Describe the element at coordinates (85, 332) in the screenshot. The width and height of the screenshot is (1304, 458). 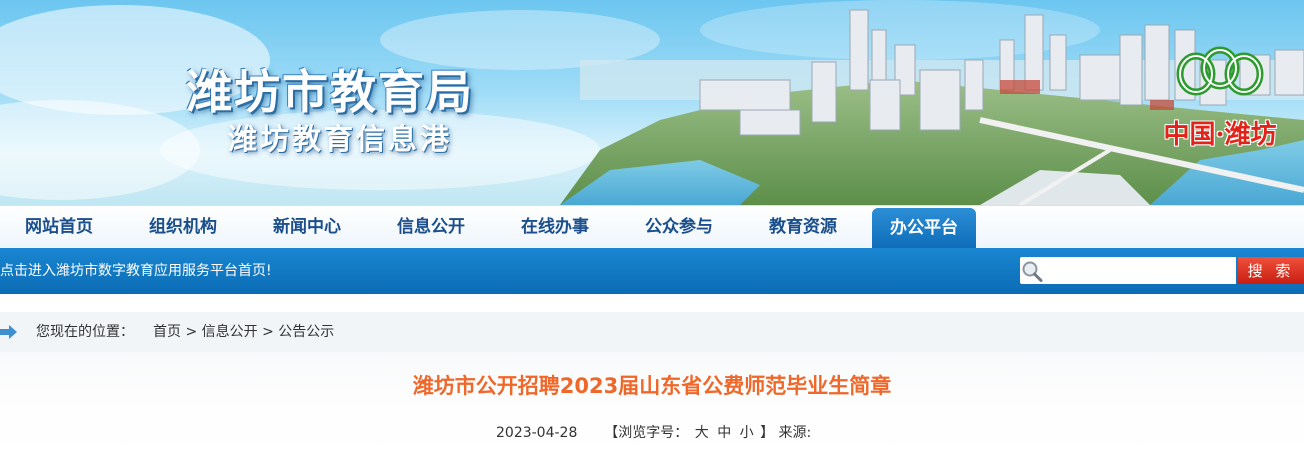
I see `breadcrumb-prefix: 您现在的位置：` at that location.